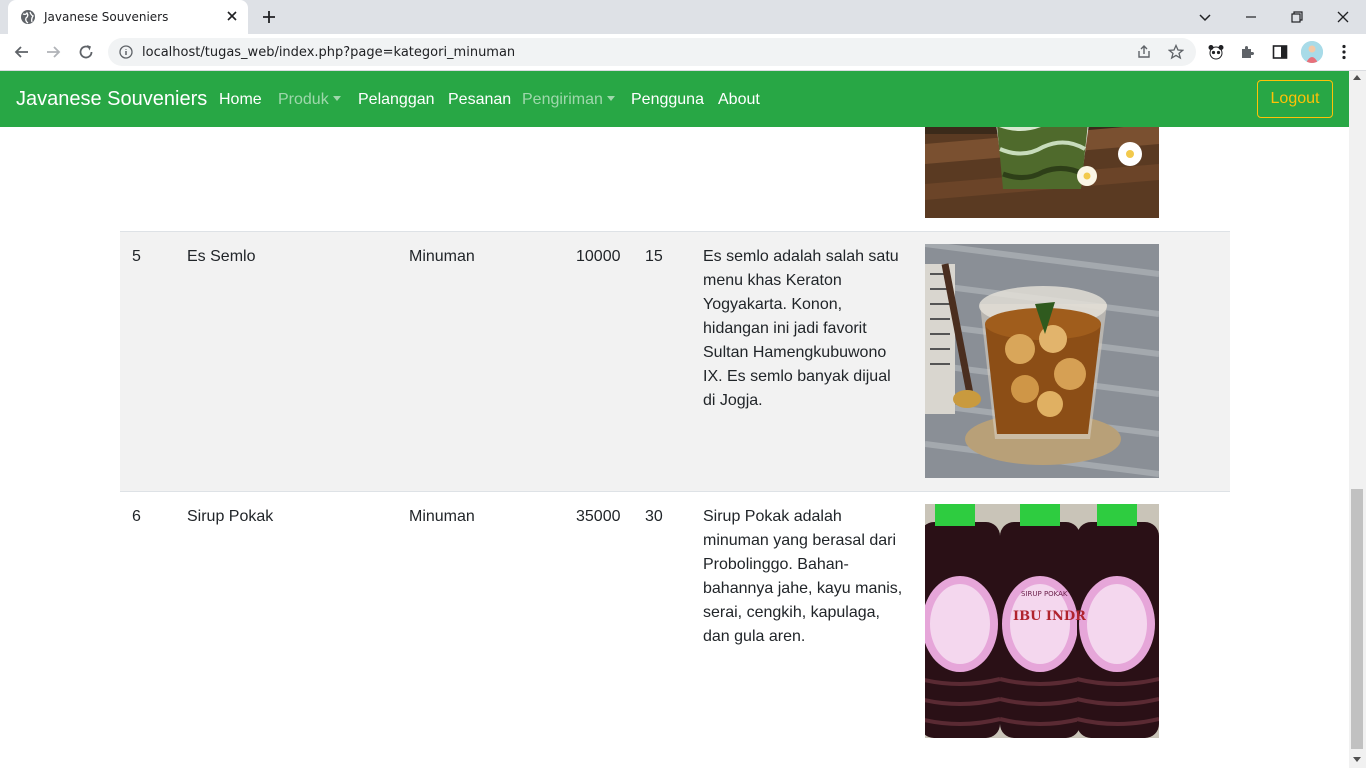 The height and width of the screenshot is (768, 1366). I want to click on description-line: bahannya jahe, kayu manis,, so click(803, 588).